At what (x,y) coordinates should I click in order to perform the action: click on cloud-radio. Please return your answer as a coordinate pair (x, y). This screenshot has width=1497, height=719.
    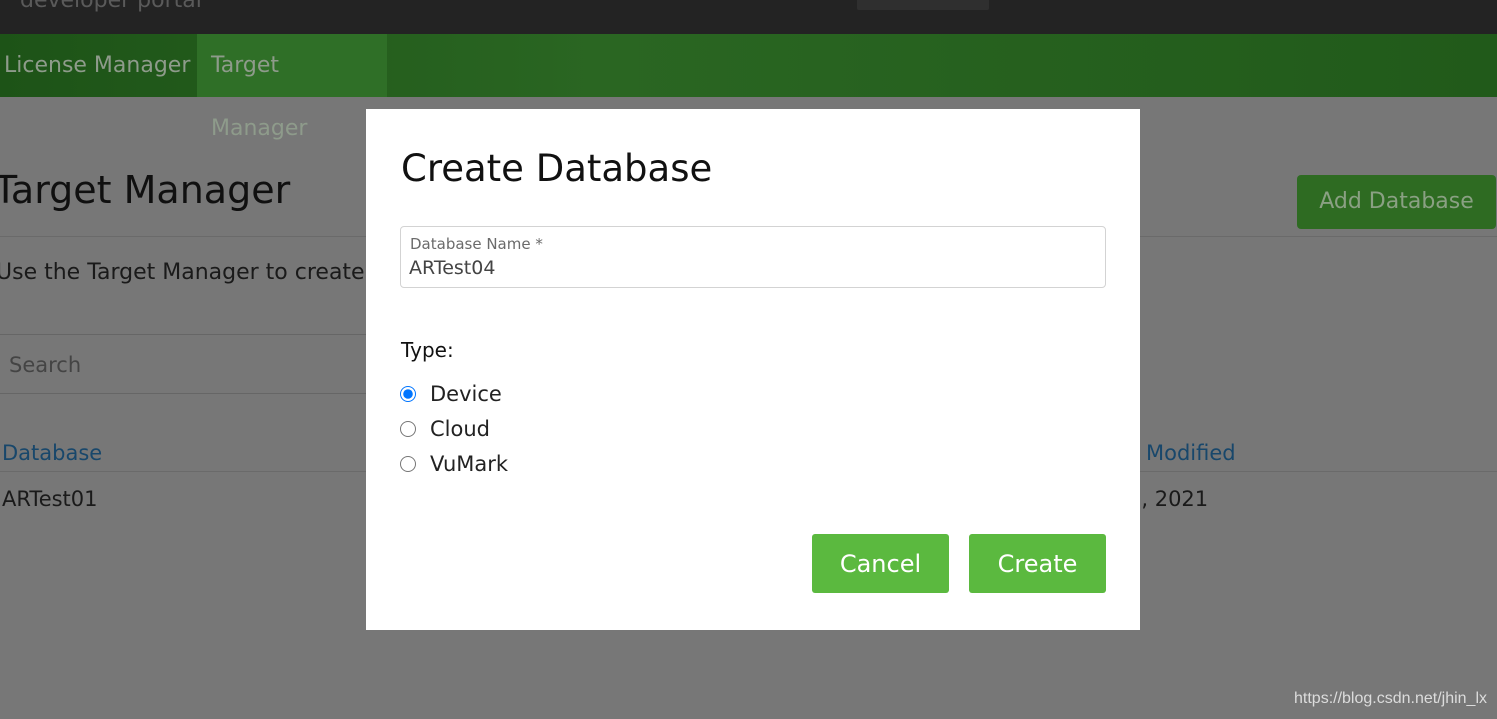
    Looking at the image, I should click on (408, 429).